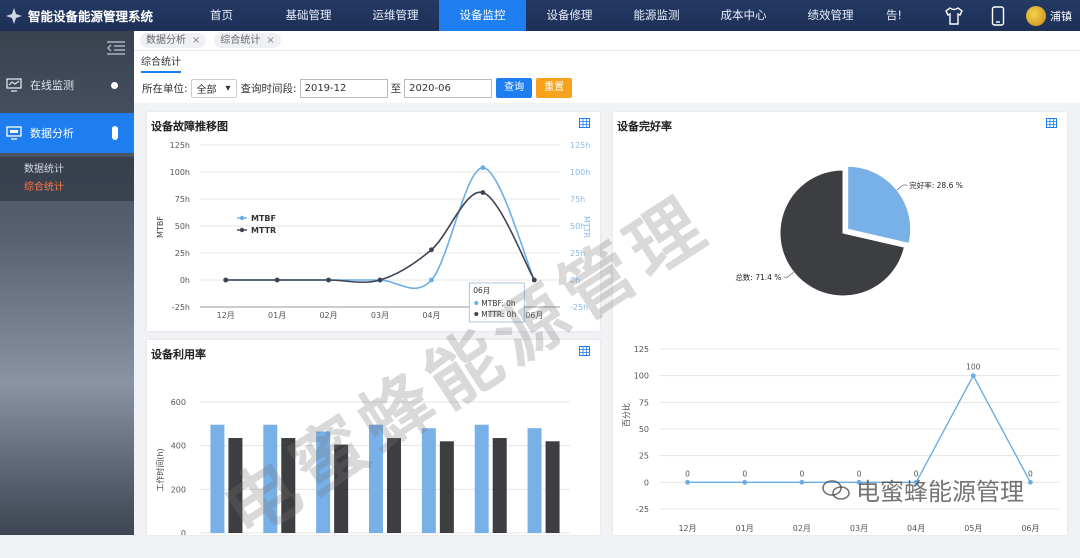 This screenshot has width=1080, height=558. What do you see at coordinates (641, 376) in the screenshot?
I see `y-tick-label: 100` at bounding box center [641, 376].